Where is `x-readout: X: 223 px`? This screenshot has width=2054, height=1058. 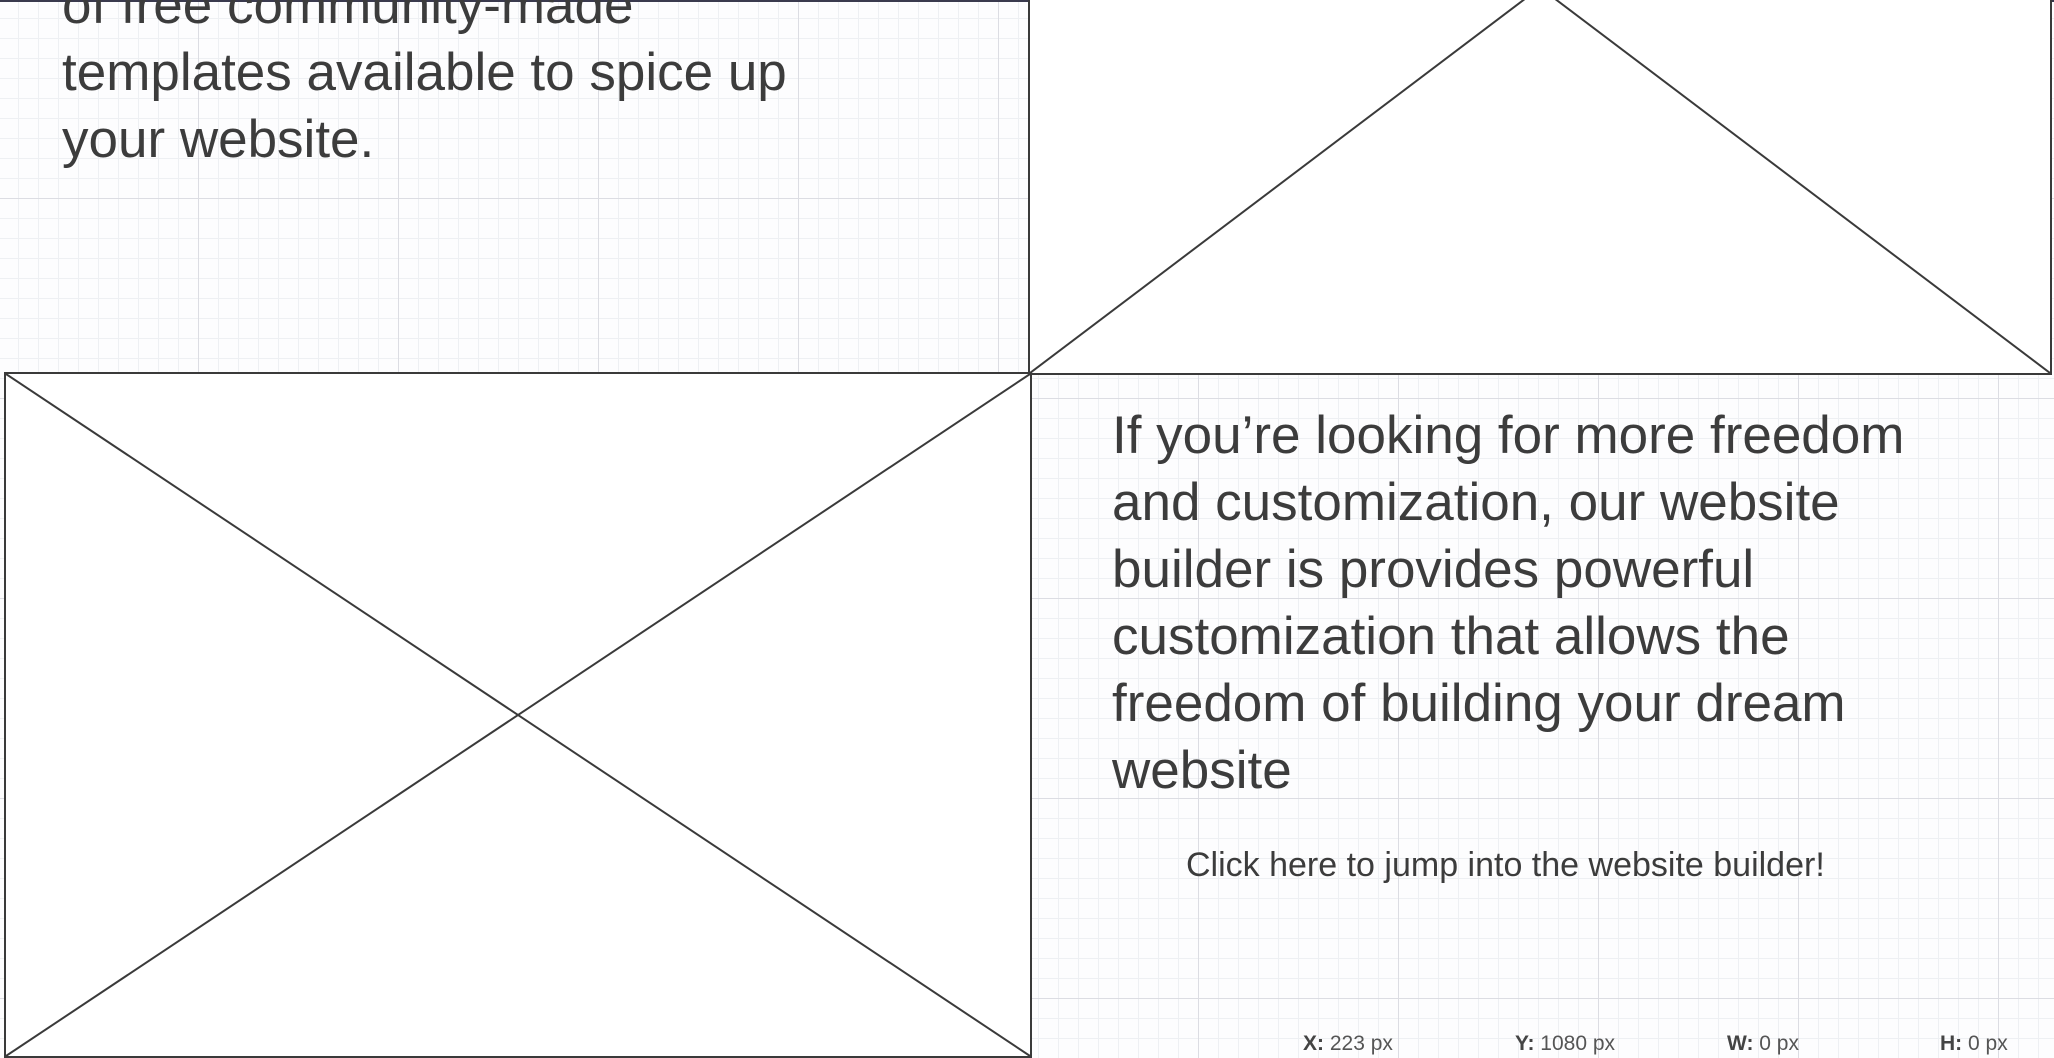 x-readout: X: 223 px is located at coordinates (1348, 1044).